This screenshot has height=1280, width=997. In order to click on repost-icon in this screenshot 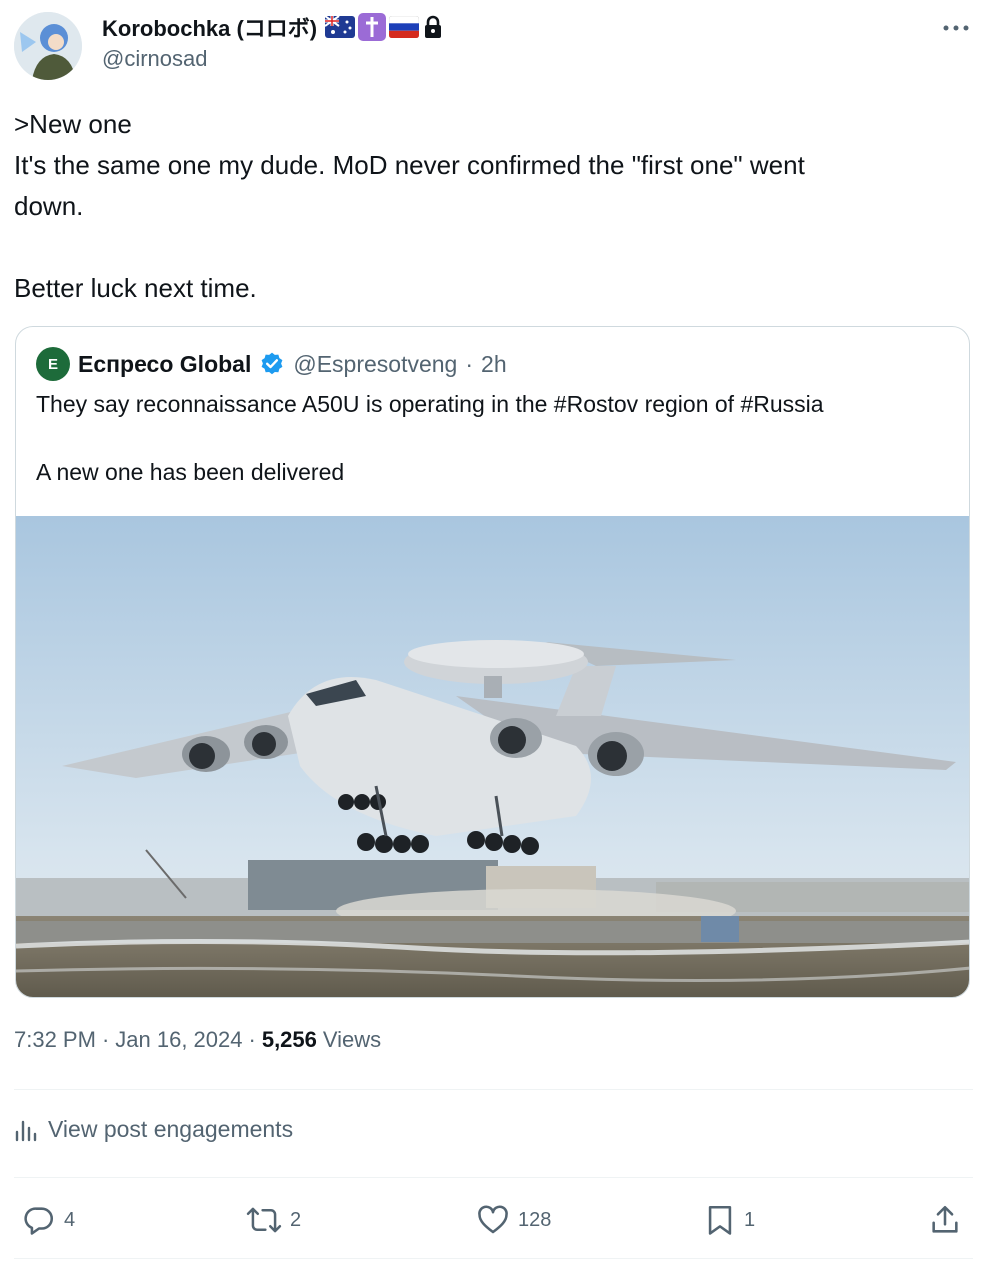, I will do `click(264, 1220)`.